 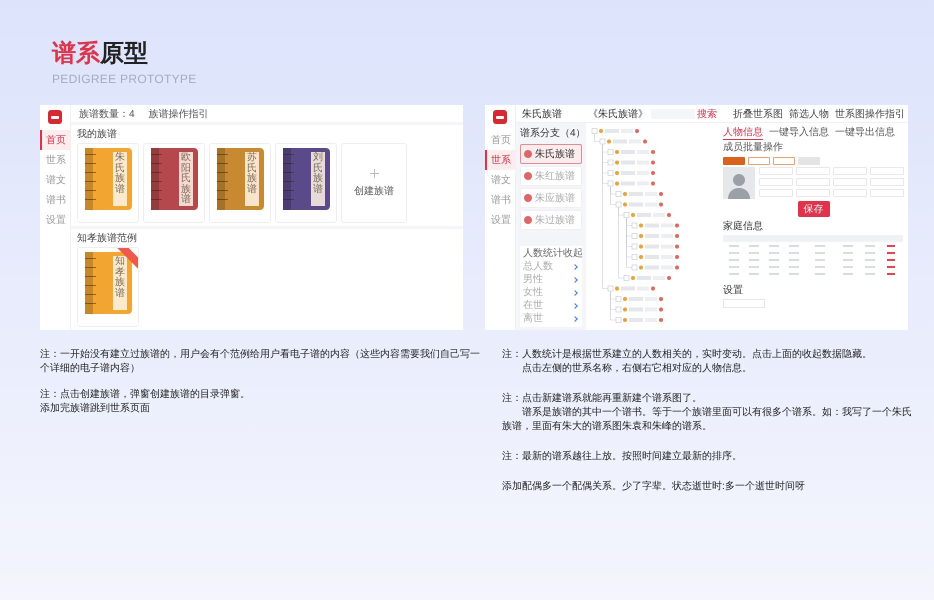 I want to click on title-accent: 谱系, so click(x=76, y=53).